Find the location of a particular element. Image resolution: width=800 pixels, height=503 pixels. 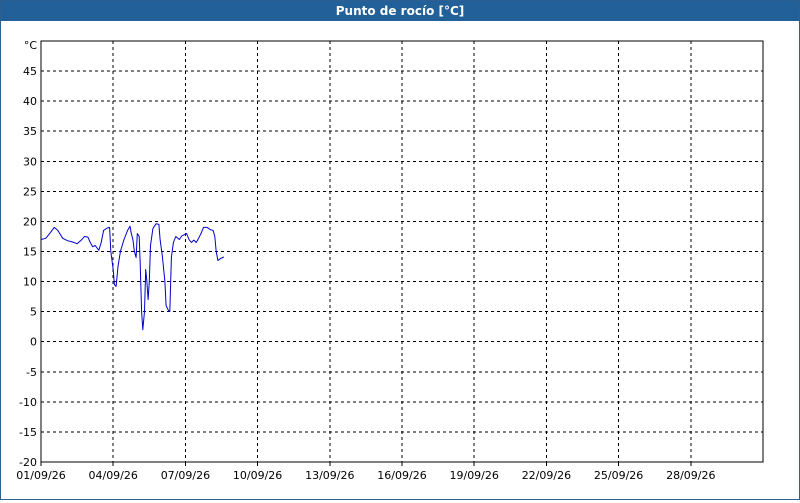

y-tick-label: -15 is located at coordinates (28, 432).